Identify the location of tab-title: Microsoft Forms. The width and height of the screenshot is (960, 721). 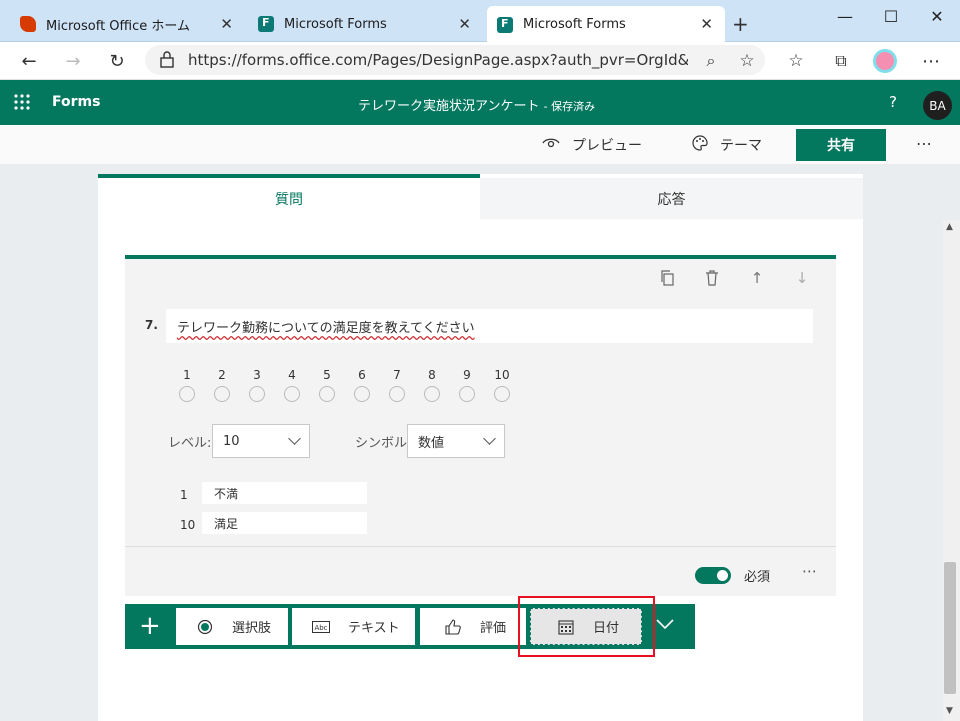
(335, 24).